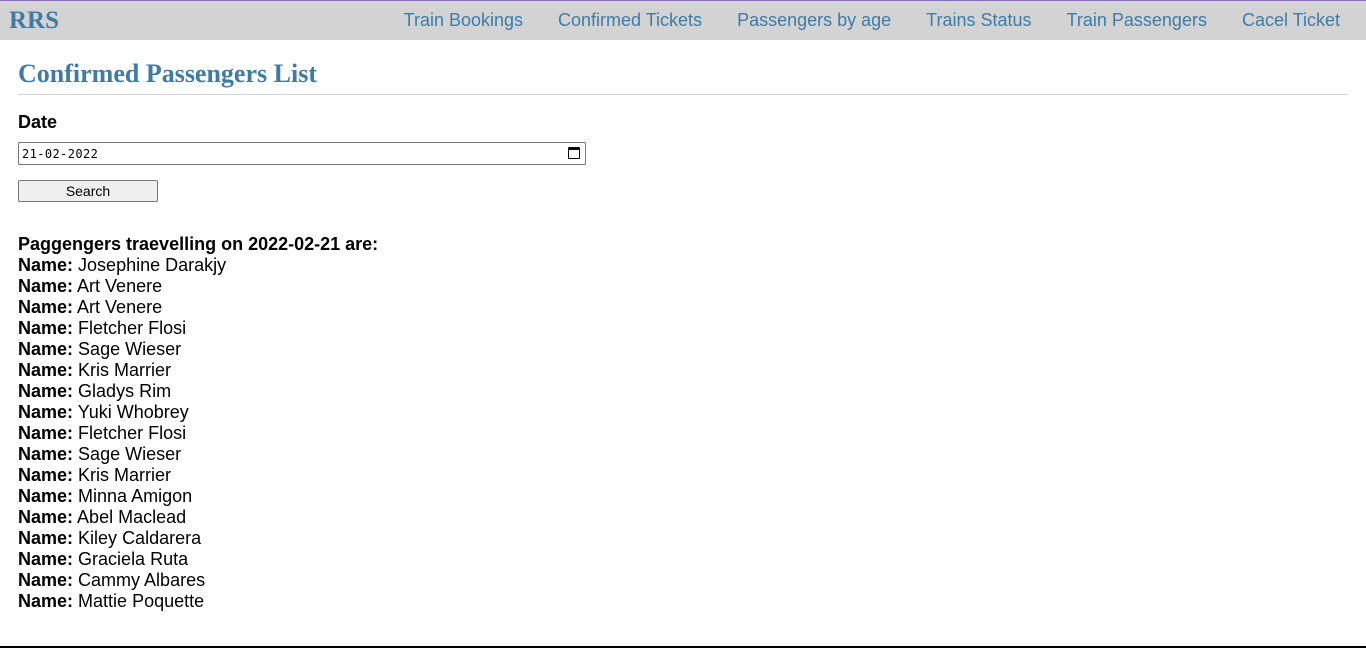 Image resolution: width=1366 pixels, height=648 pixels. What do you see at coordinates (683, 601) in the screenshot?
I see `passenger-list-item: Name: Mattie Poquette` at bounding box center [683, 601].